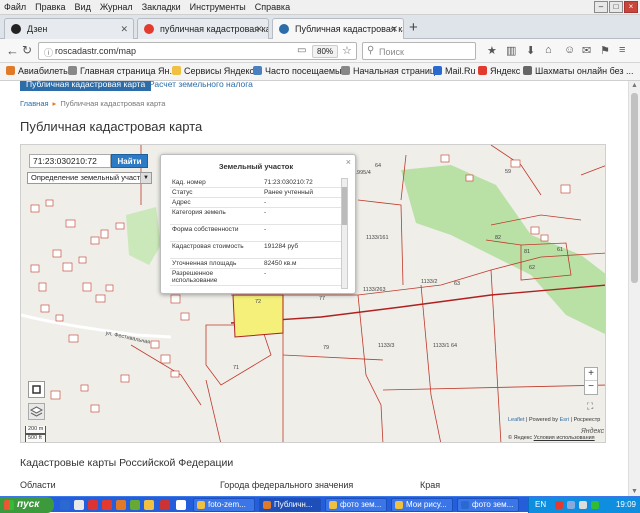  What do you see at coordinates (165, 505) in the screenshot?
I see `app-icon` at bounding box center [165, 505].